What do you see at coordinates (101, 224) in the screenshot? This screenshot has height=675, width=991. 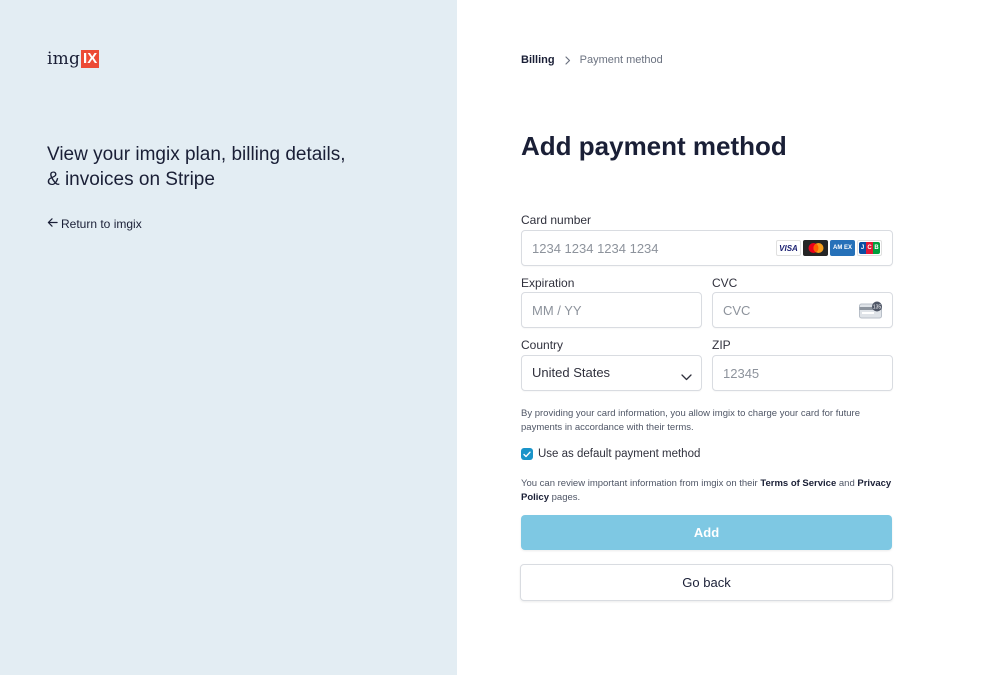 I see `return-link-label: Return to imgix` at bounding box center [101, 224].